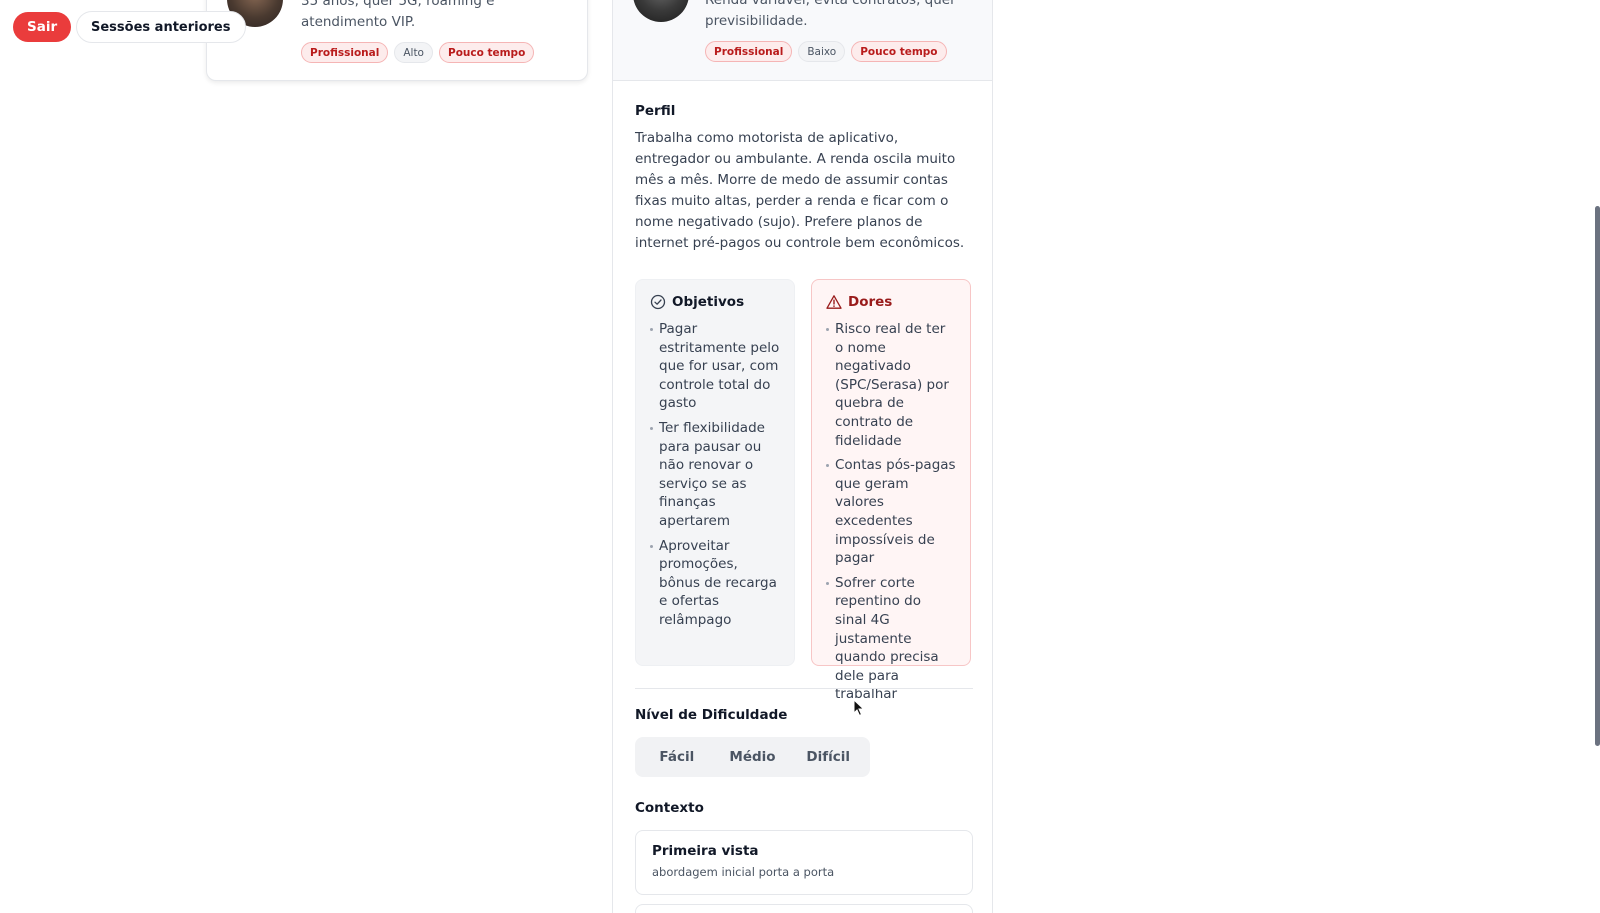 The image size is (1600, 913). Describe the element at coordinates (42, 27) in the screenshot. I see `exit-button: Sair` at that location.